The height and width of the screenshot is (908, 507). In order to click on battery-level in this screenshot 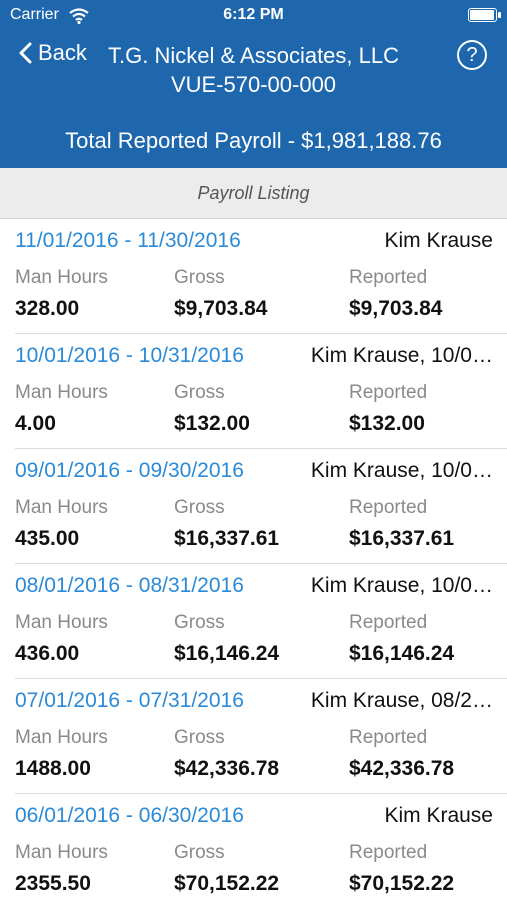, I will do `click(482, 15)`.